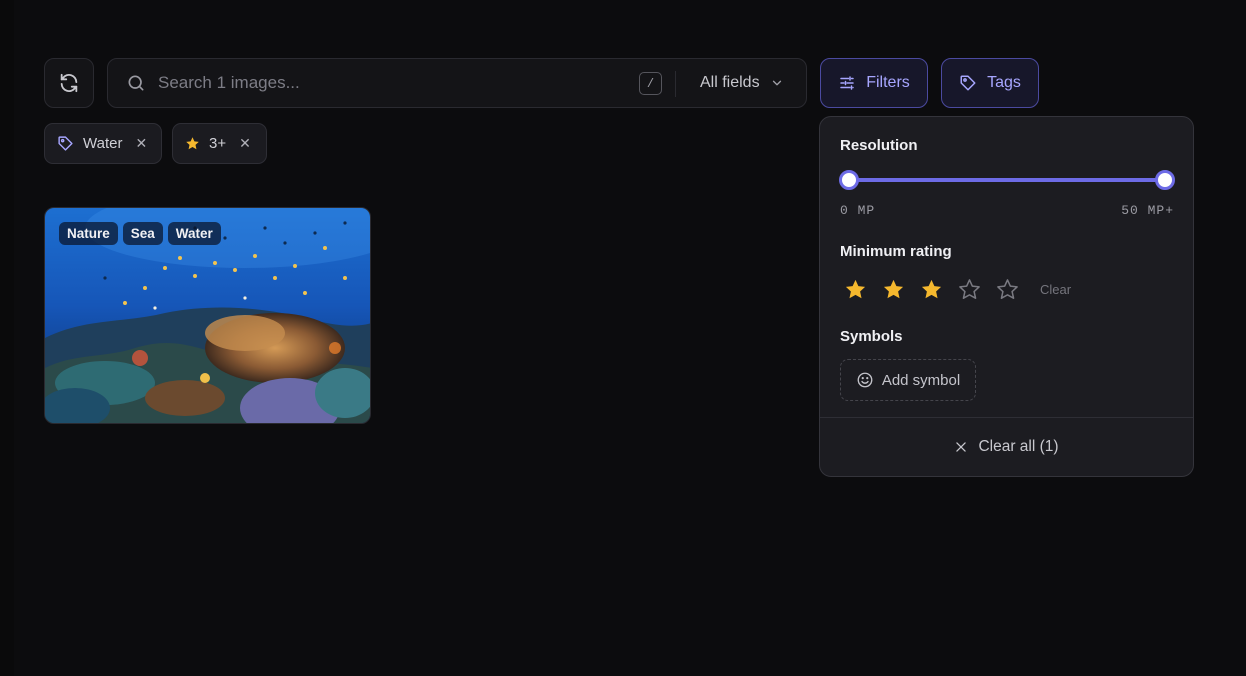 Image resolution: width=1246 pixels, height=676 pixels. Describe the element at coordinates (1165, 180) in the screenshot. I see `resolution-max-thumb` at that location.